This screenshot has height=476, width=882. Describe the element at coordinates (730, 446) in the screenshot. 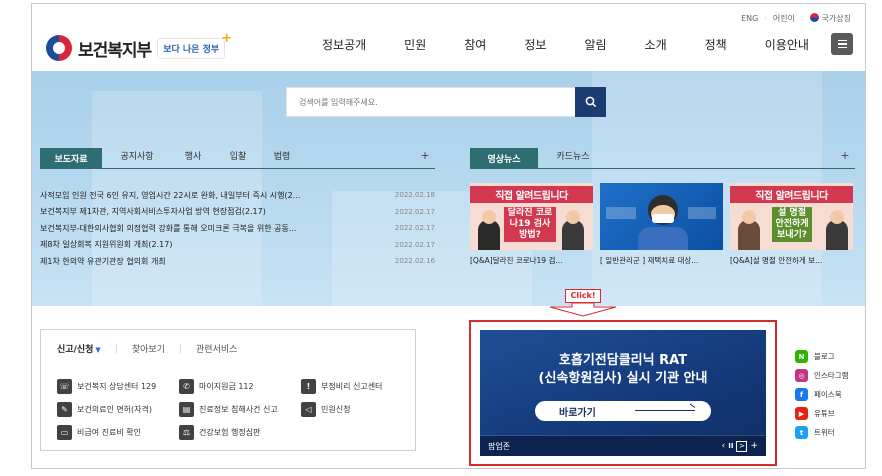

I see `pause-button: II` at that location.